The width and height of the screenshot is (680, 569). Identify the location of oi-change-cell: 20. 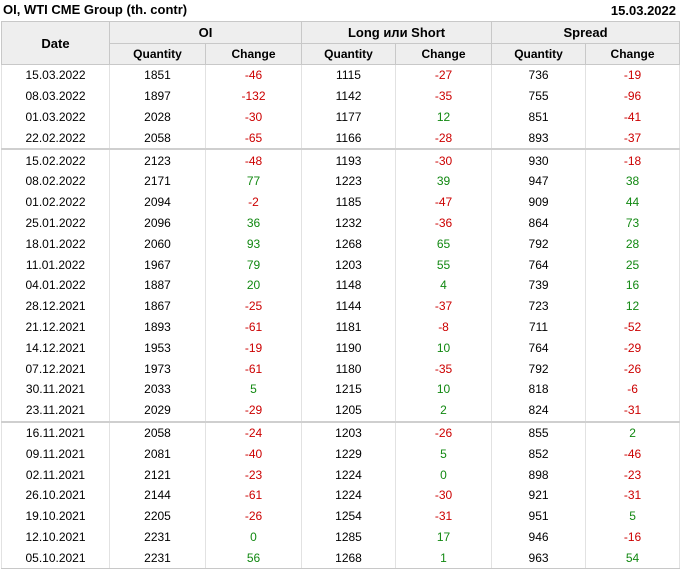
(253, 285).